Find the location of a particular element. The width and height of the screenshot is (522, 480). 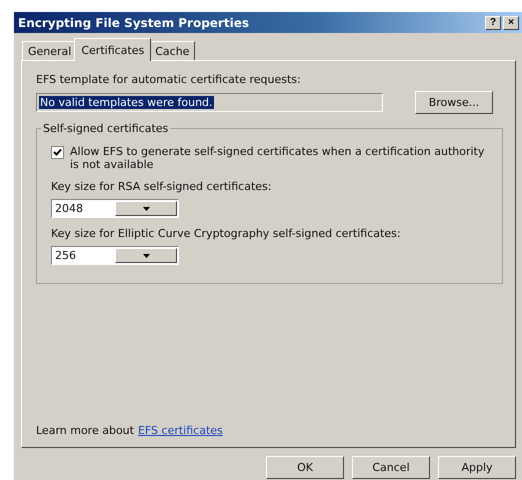

learn-more-text: Learn more about is located at coordinates (85, 430).